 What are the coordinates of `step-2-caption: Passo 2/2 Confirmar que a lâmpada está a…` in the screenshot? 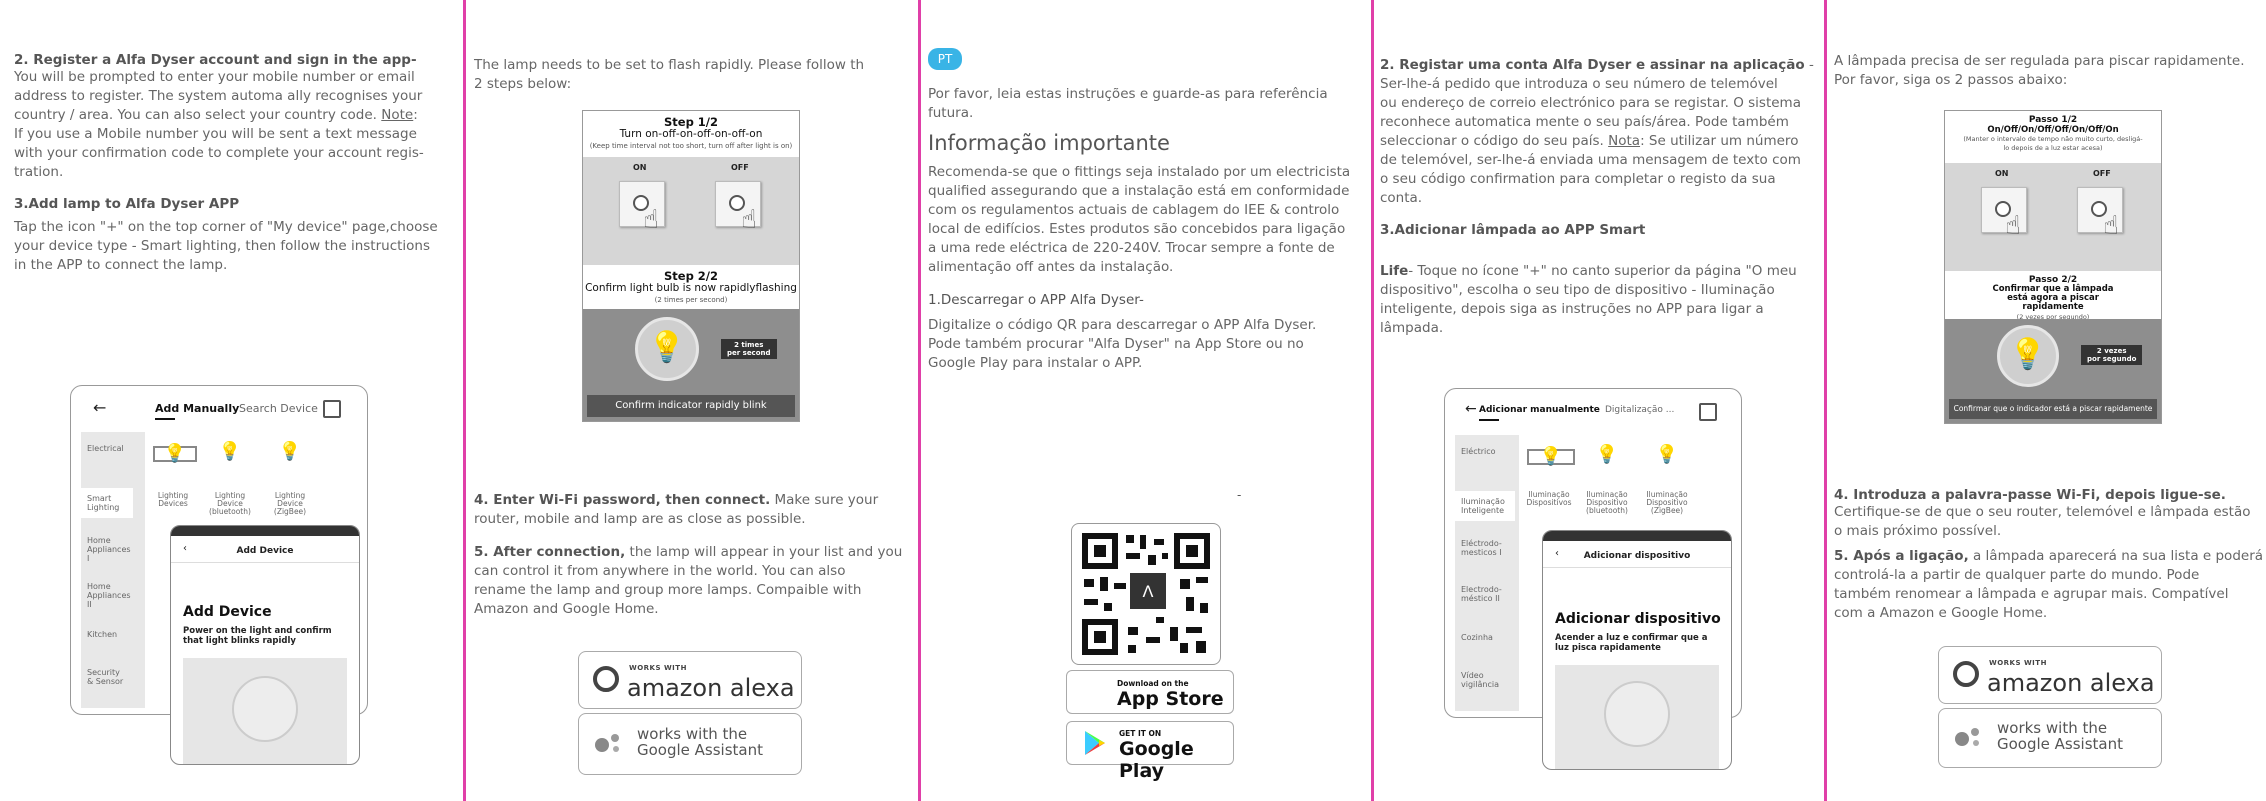 It's located at (2053, 298).